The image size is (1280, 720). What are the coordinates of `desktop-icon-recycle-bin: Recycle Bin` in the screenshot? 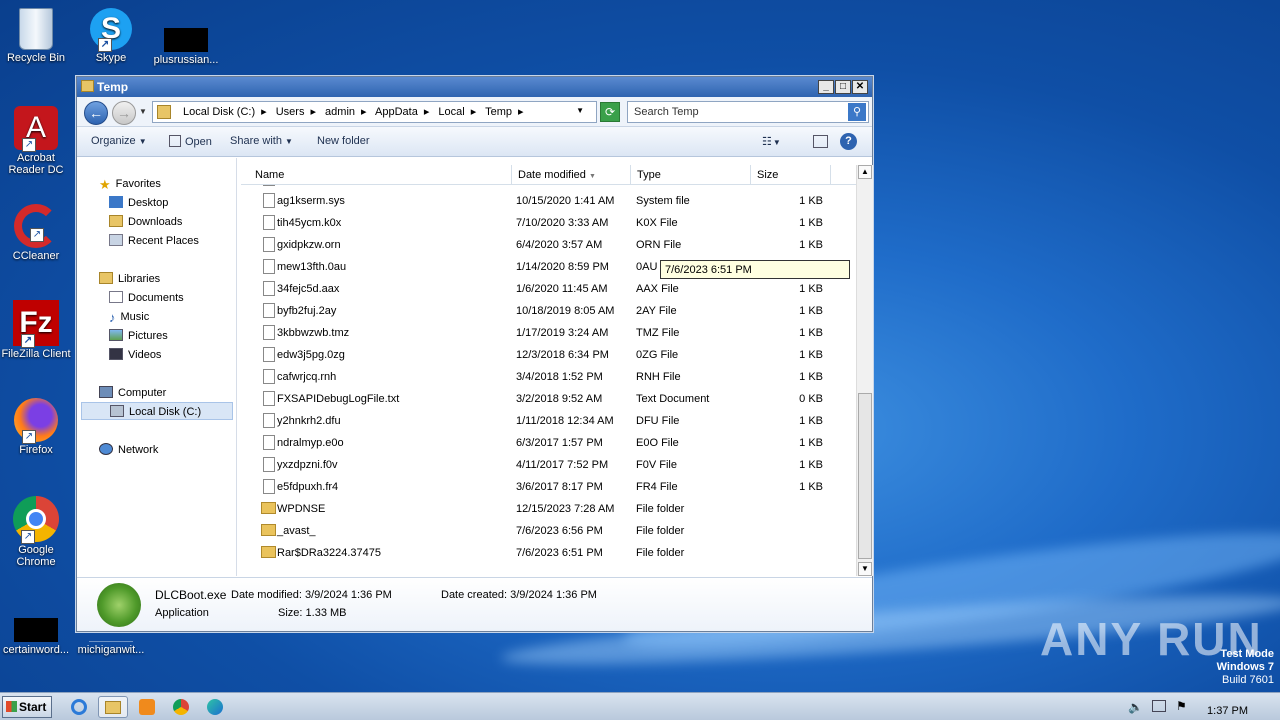 It's located at (37, 36).